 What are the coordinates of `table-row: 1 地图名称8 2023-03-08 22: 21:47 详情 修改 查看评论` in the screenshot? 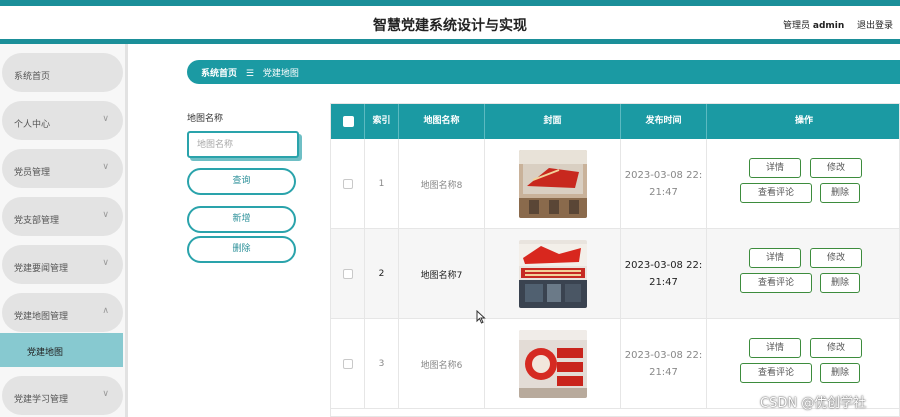 It's located at (615, 184).